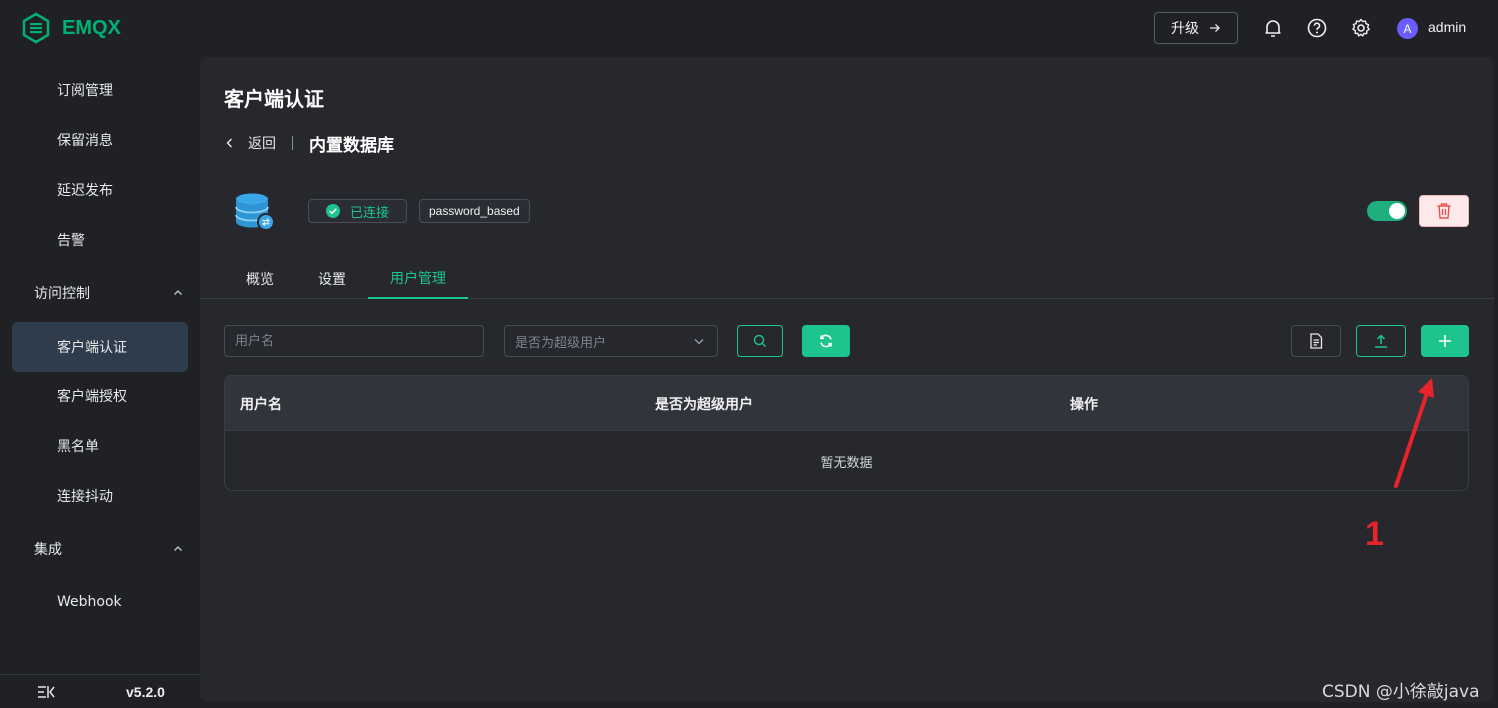  I want to click on help-icon, so click(1317, 28).